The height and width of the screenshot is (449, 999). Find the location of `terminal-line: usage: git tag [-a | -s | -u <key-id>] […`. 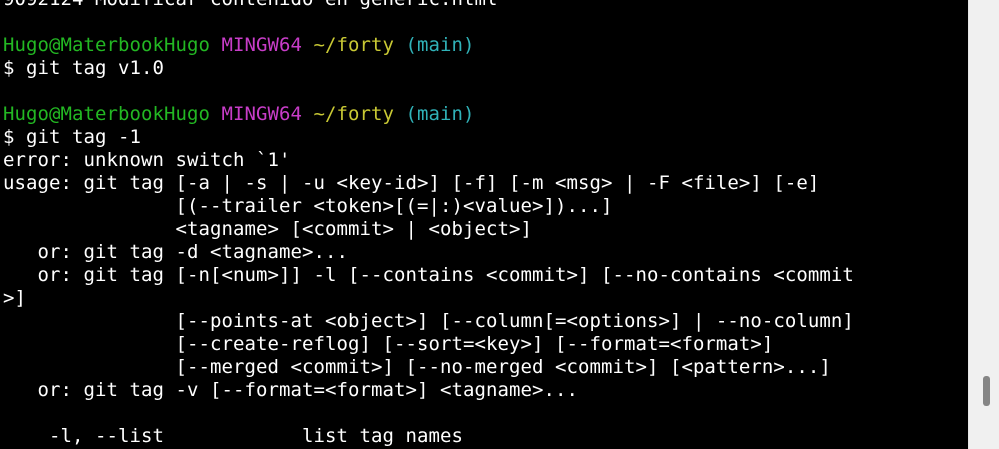

terminal-line: usage: git tag [-a | -s | -u <key-id>] [… is located at coordinates (428, 183).